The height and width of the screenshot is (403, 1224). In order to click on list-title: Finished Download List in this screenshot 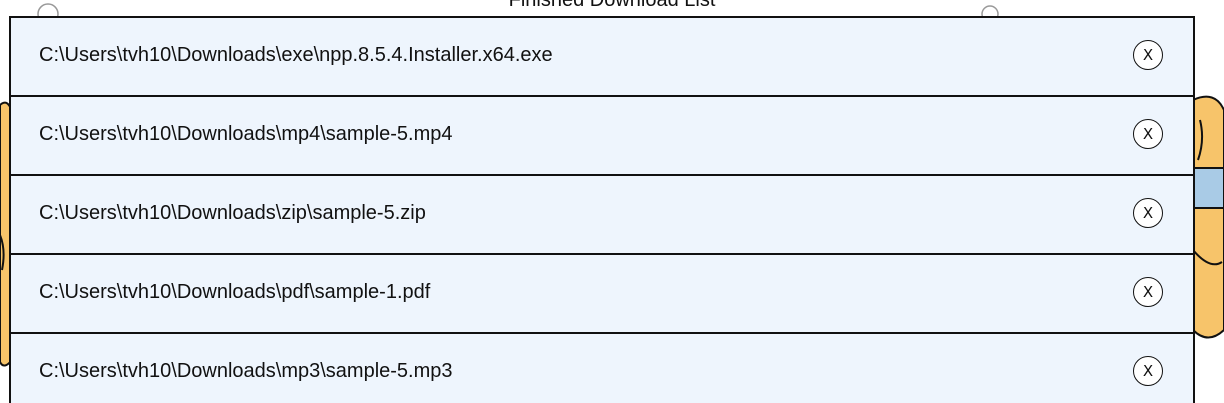, I will do `click(612, 5)`.